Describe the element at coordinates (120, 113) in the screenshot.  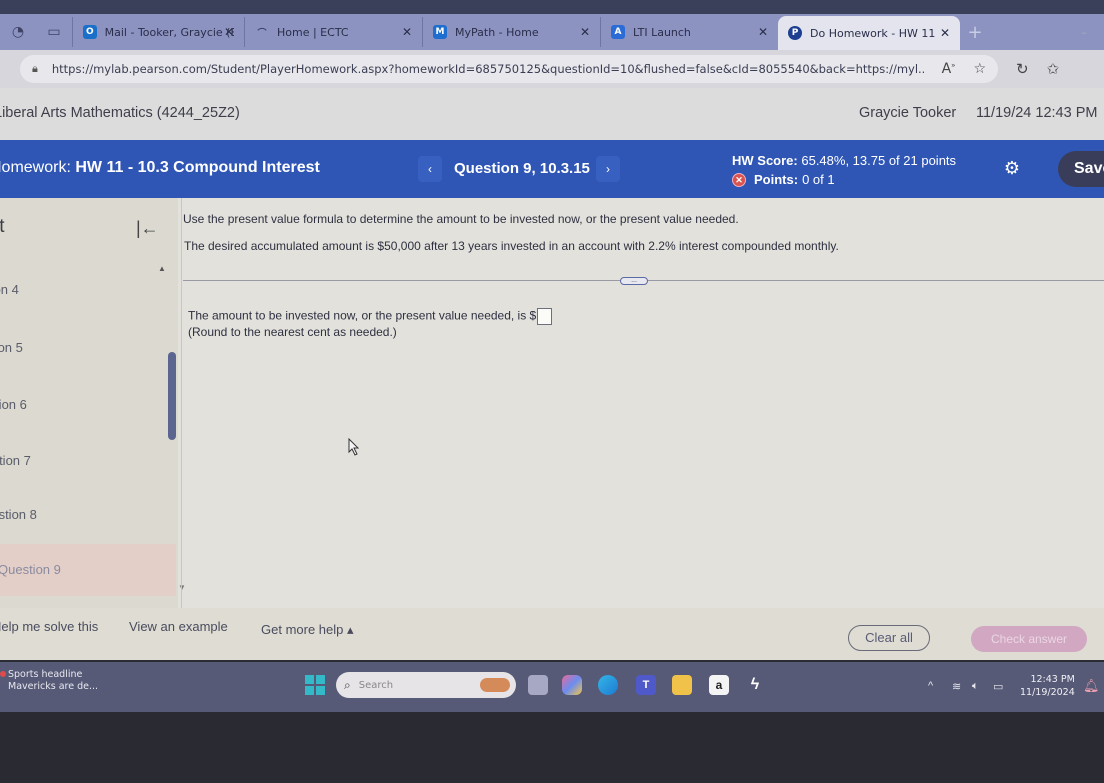
I see `course-title: Liberal Arts Mathematics (4244_25Z2)` at that location.